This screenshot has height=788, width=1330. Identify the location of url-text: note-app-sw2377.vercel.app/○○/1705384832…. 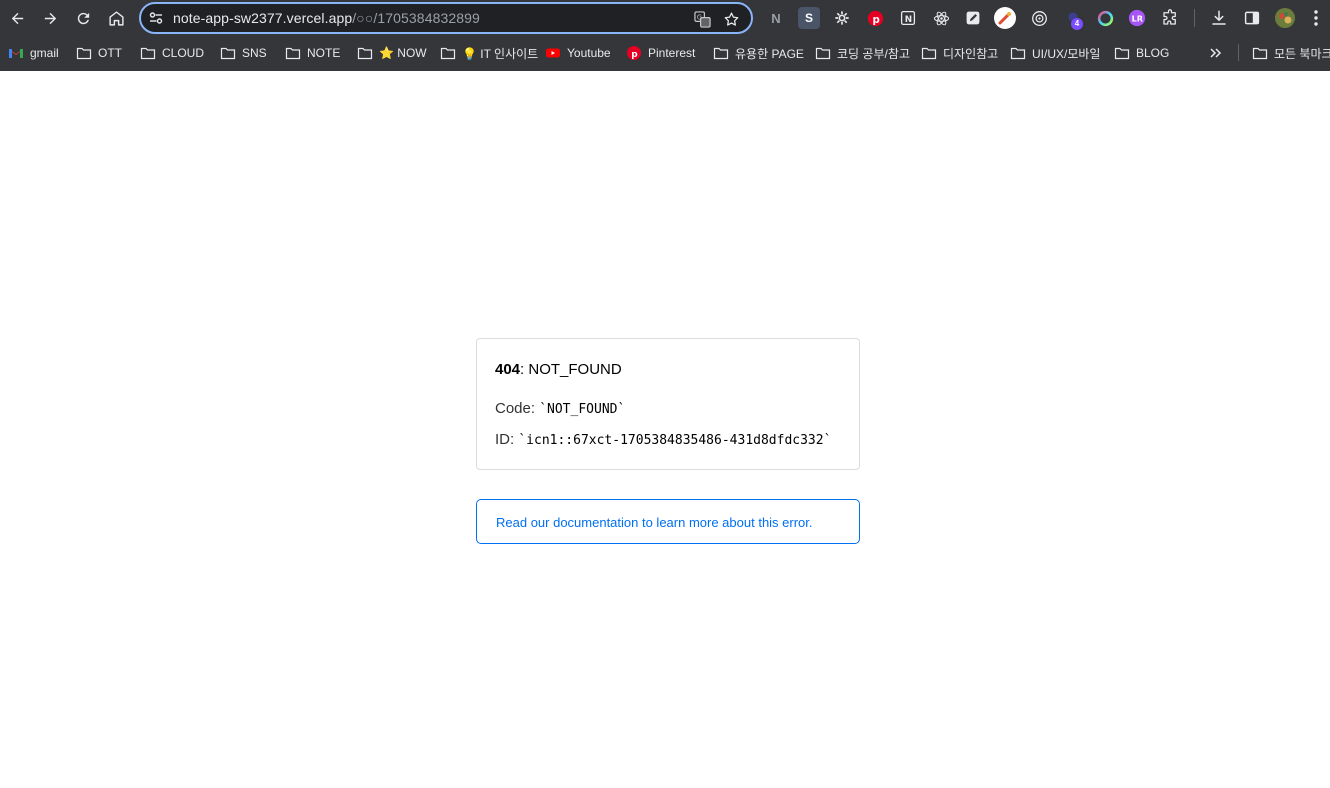
(326, 18).